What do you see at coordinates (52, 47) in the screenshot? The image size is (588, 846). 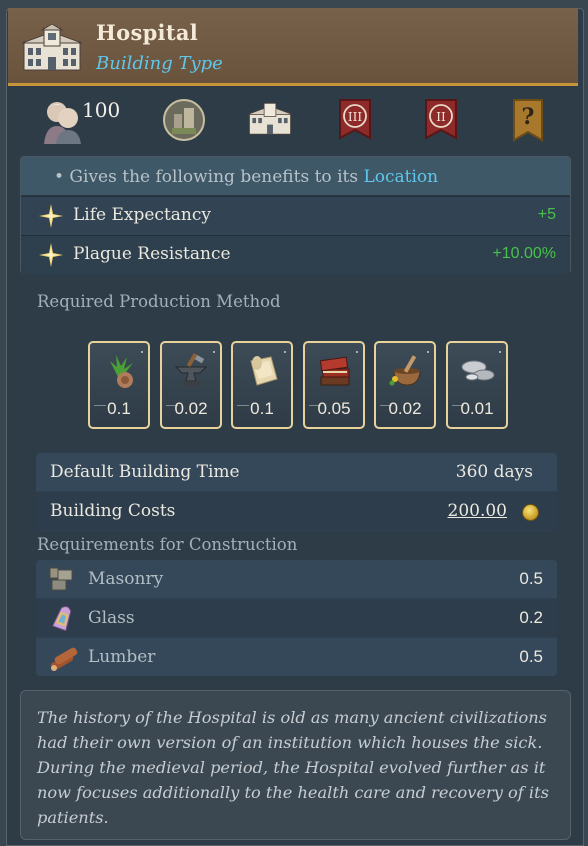 I see `hospital-building-icon` at bounding box center [52, 47].